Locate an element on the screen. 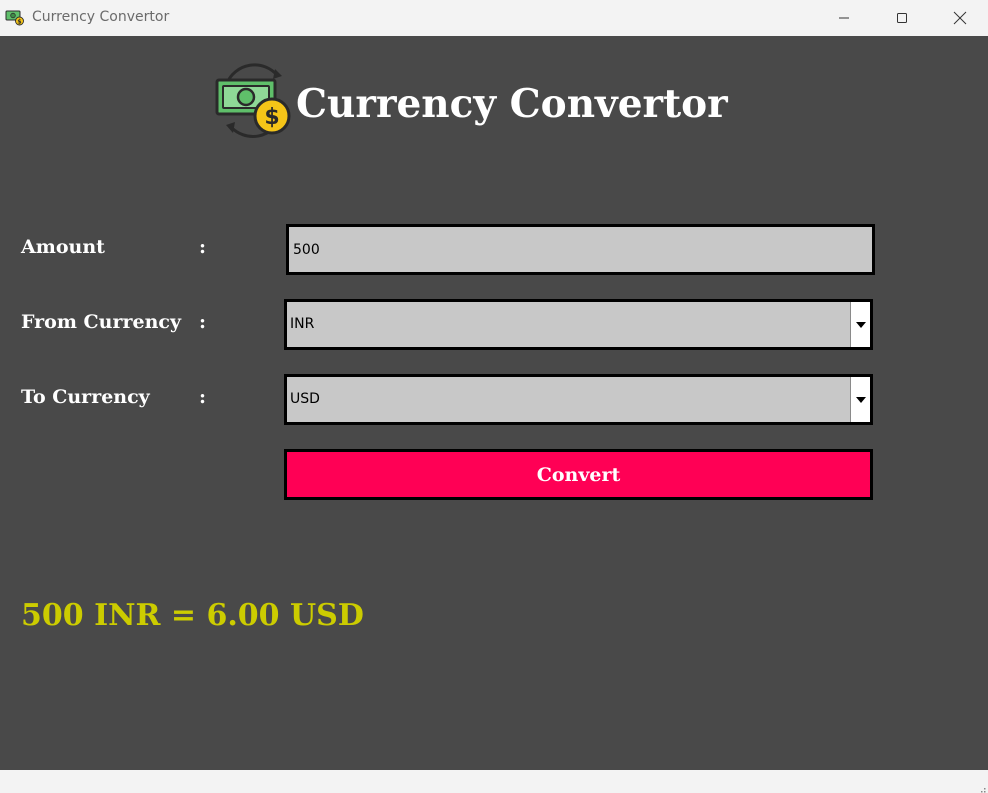 This screenshot has height=793, width=988. window-title: Currency Convertor is located at coordinates (101, 17).